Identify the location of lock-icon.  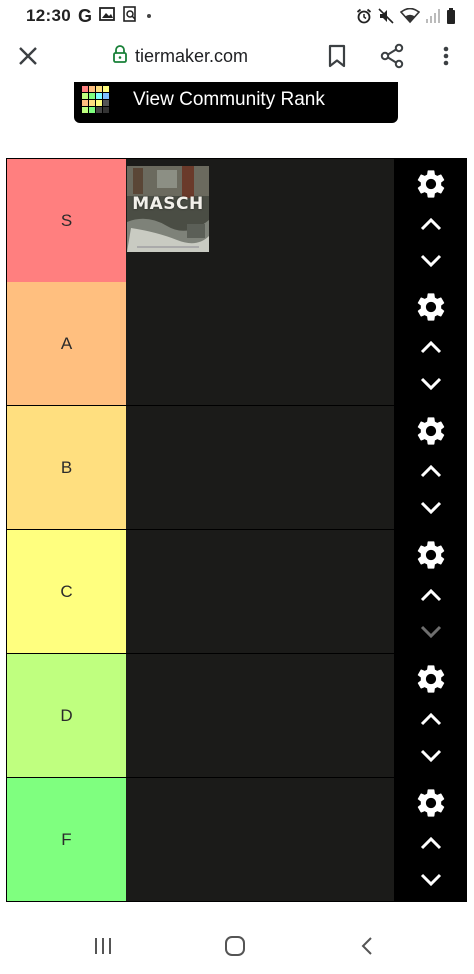
(120, 56).